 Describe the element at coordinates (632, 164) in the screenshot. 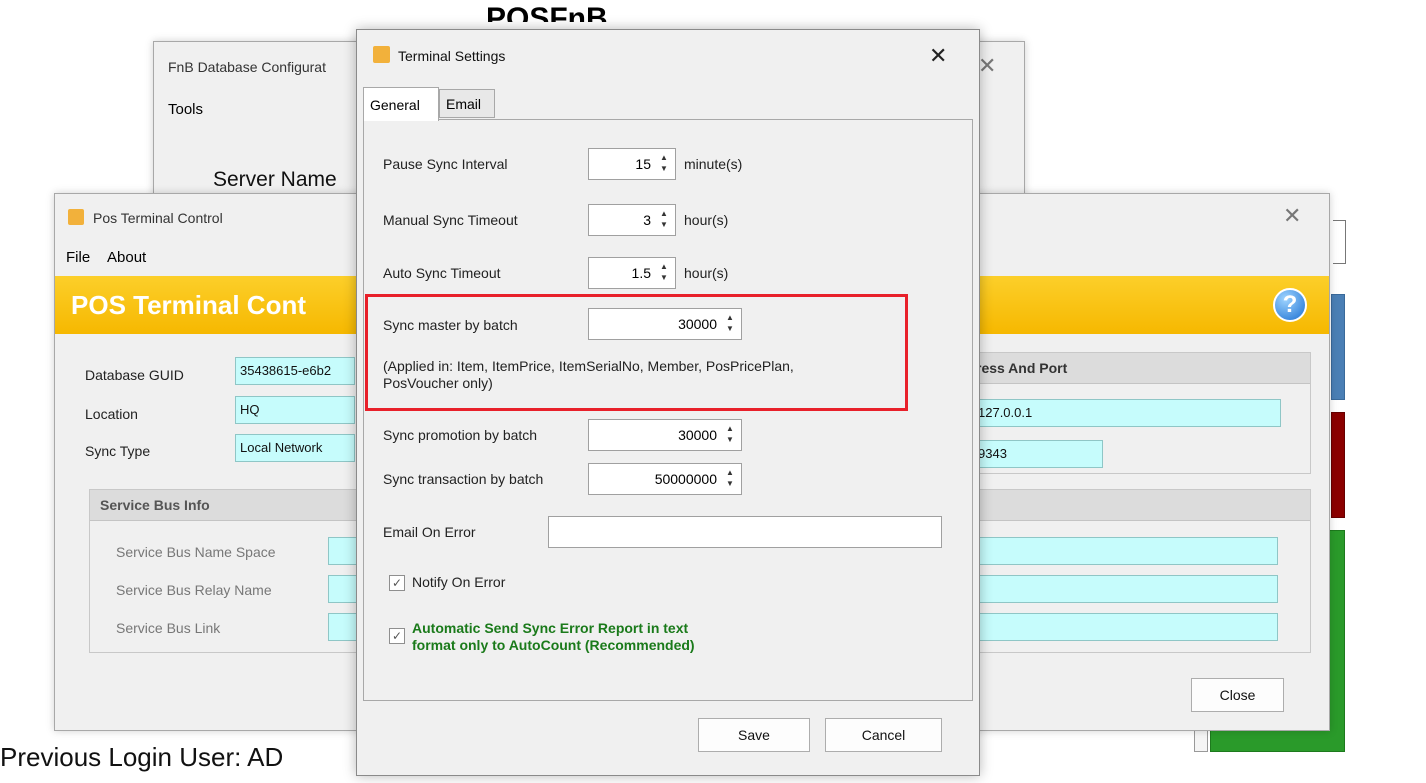

I see `pause-sync-interval-spinner: 15 ▲ ▼` at that location.